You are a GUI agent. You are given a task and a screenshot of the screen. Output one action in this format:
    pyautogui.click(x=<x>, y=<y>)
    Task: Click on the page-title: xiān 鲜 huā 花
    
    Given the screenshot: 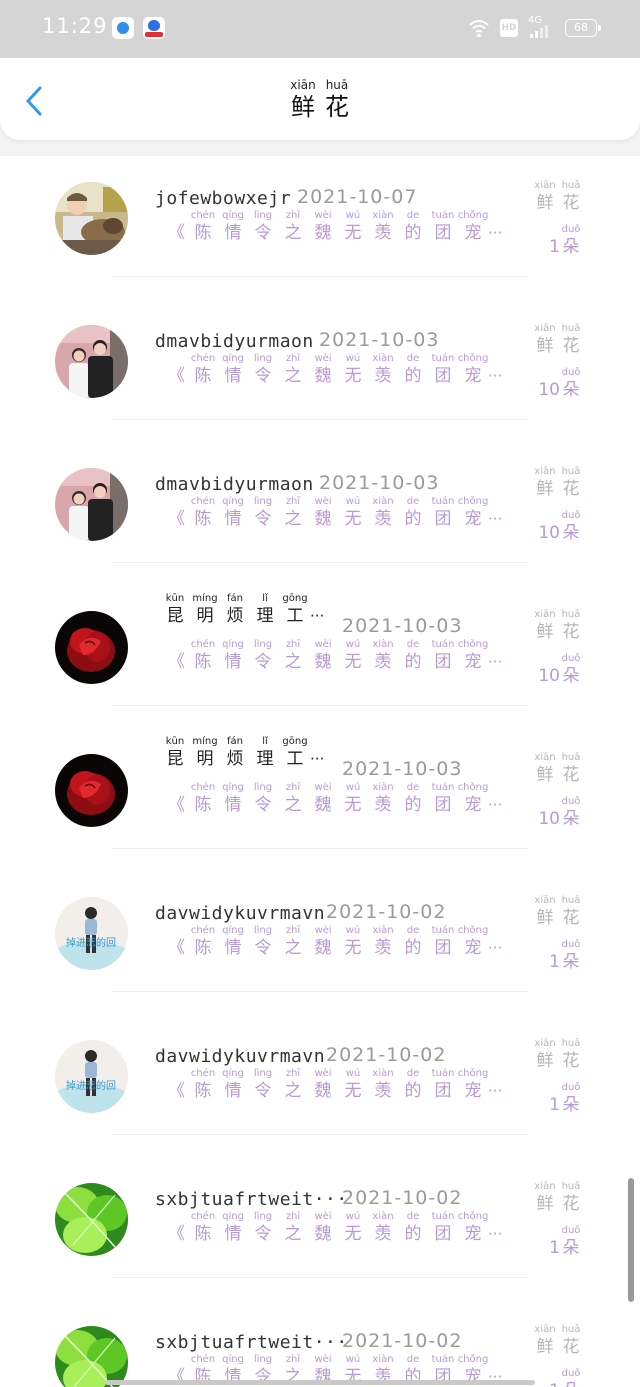 What is the action you would take?
    pyautogui.click(x=320, y=100)
    